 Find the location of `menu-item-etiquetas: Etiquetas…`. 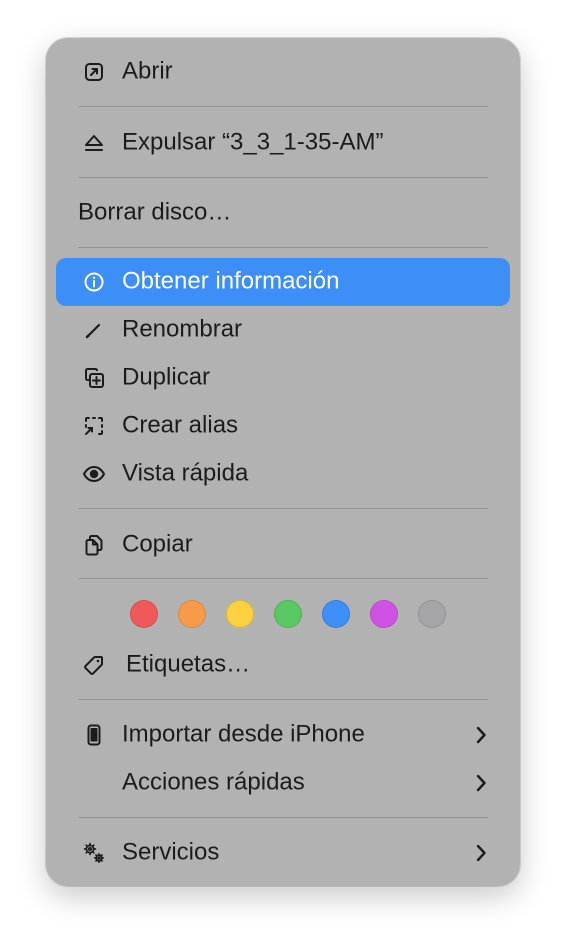

menu-item-etiquetas: Etiquetas… is located at coordinates (283, 665).